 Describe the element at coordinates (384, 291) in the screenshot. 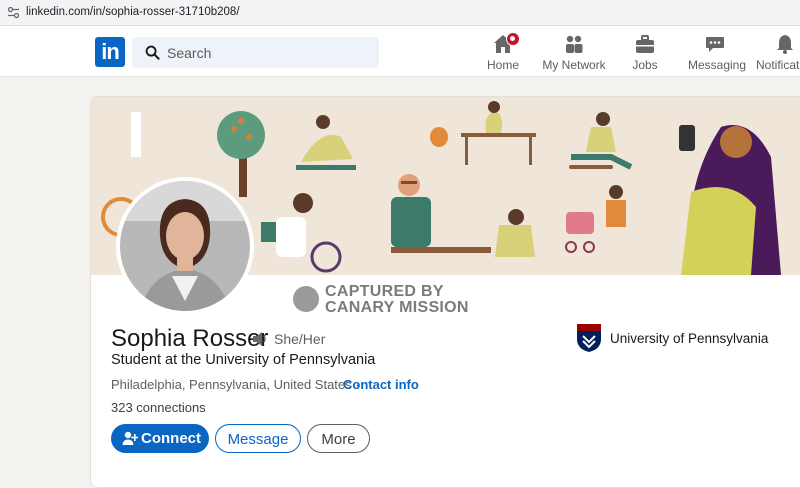

I see `watermark-line-1: CAPTURED BY` at that location.